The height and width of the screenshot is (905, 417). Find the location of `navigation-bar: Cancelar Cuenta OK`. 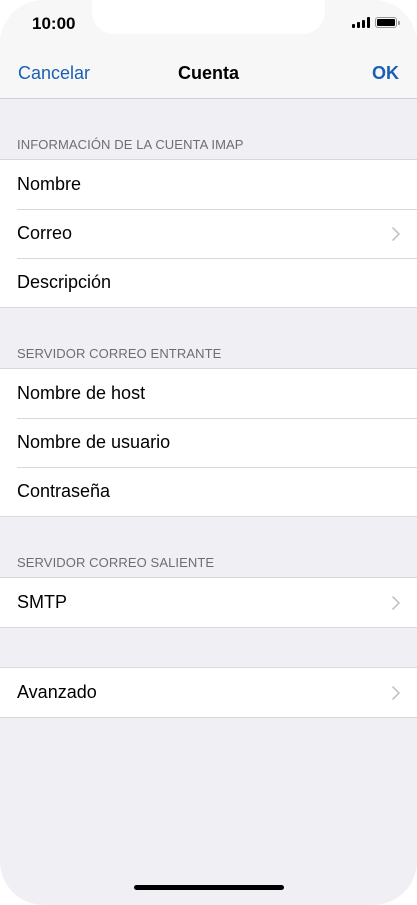

navigation-bar: Cancelar Cuenta OK is located at coordinates (208, 73).